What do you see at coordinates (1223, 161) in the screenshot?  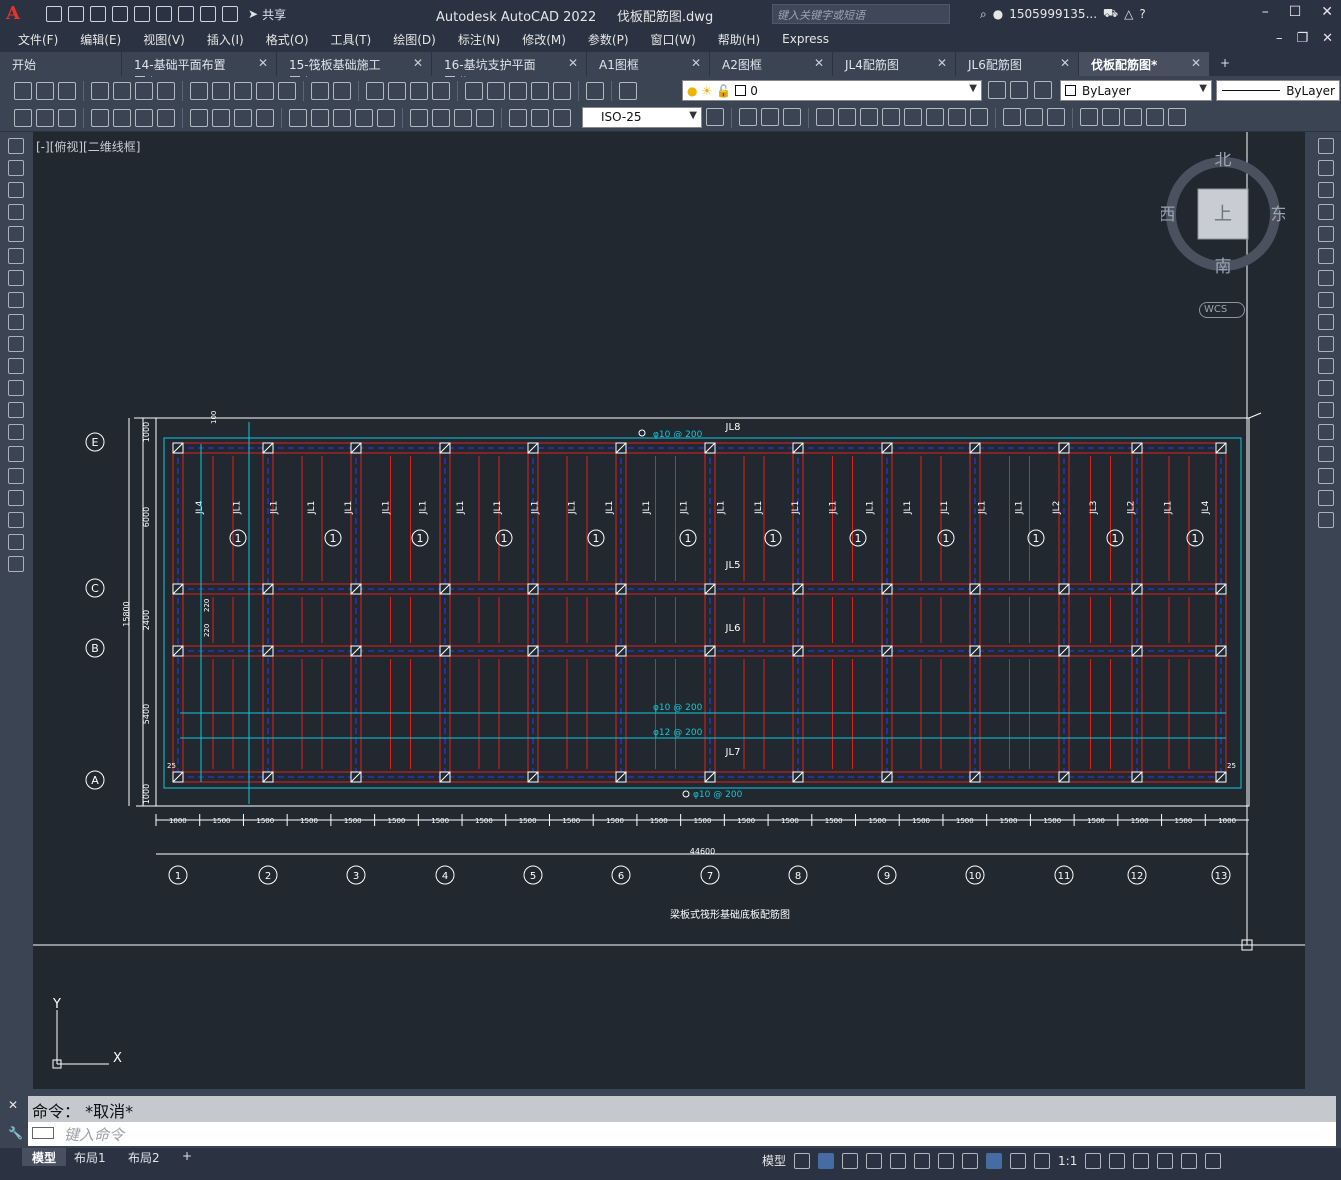 I see `viewcube-north: 北` at bounding box center [1223, 161].